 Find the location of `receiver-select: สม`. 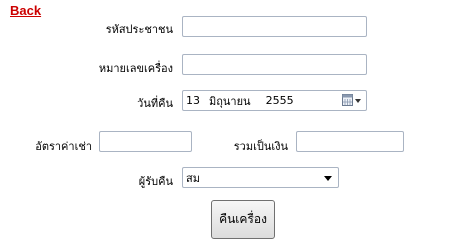

receiver-select: สม is located at coordinates (260, 177).